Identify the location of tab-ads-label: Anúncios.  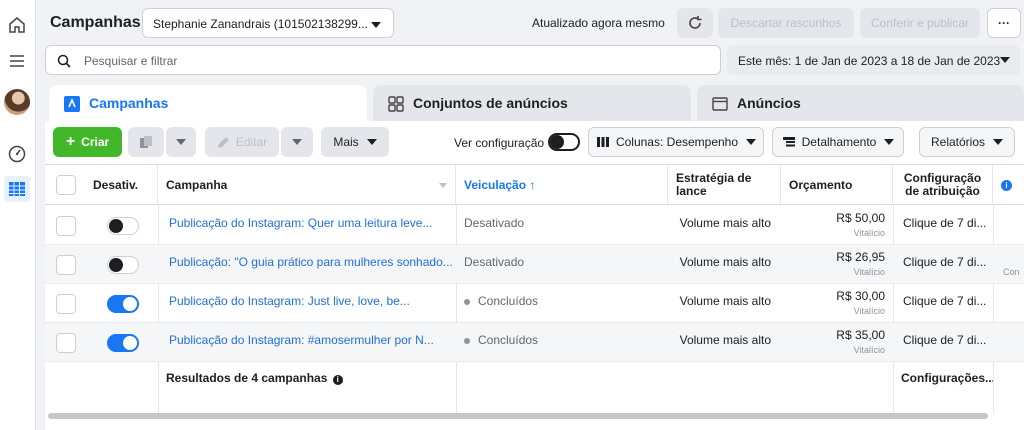
(769, 103).